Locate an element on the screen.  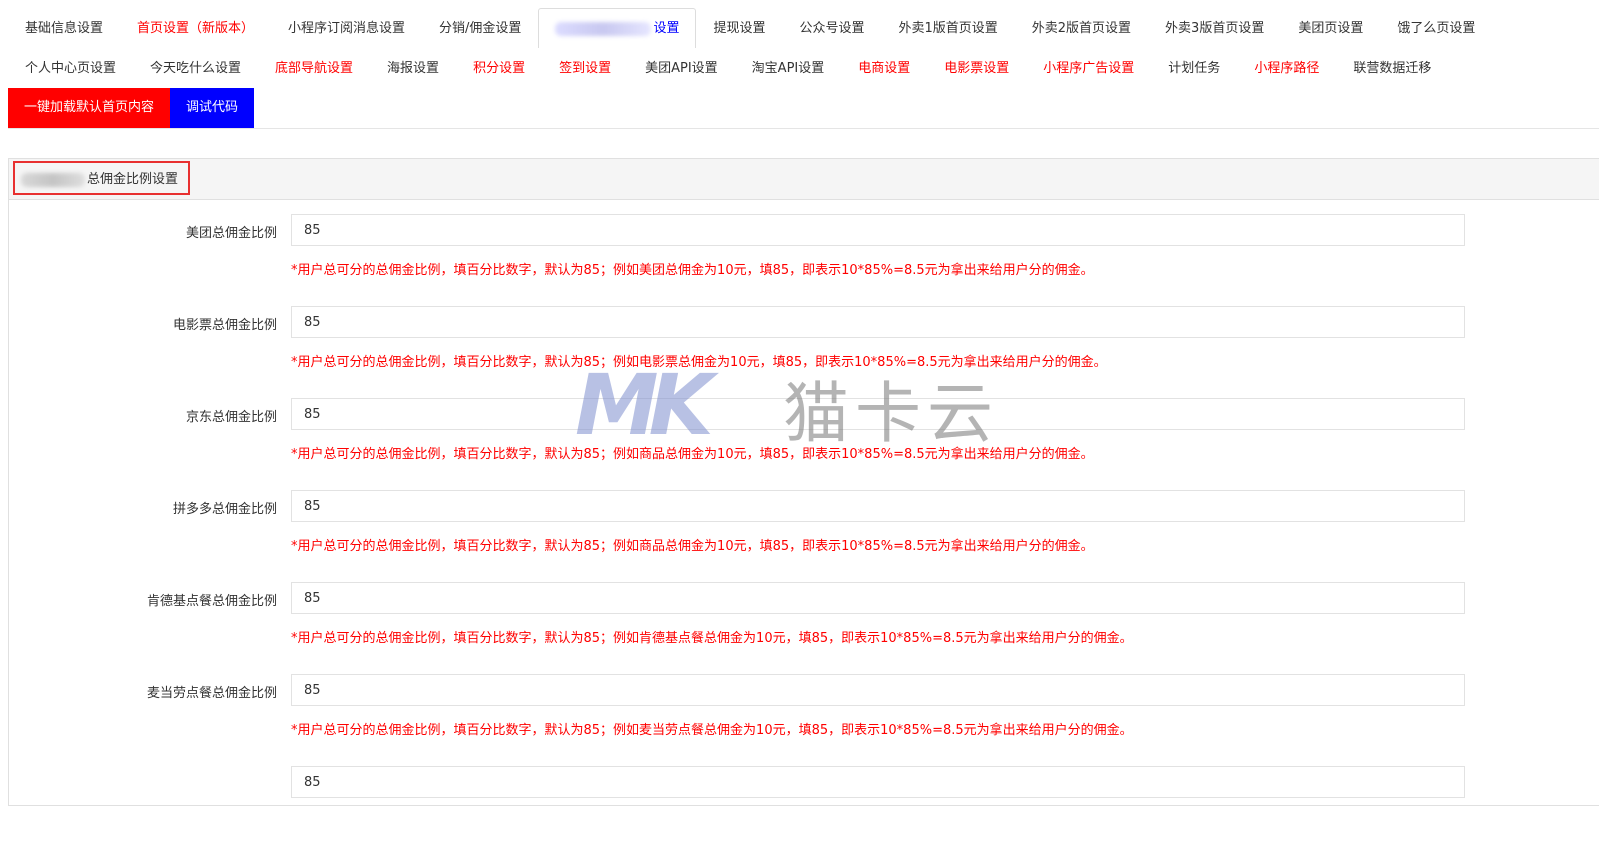
tab-tabs-row1-8: 外卖2版首页设置 is located at coordinates (1081, 28).